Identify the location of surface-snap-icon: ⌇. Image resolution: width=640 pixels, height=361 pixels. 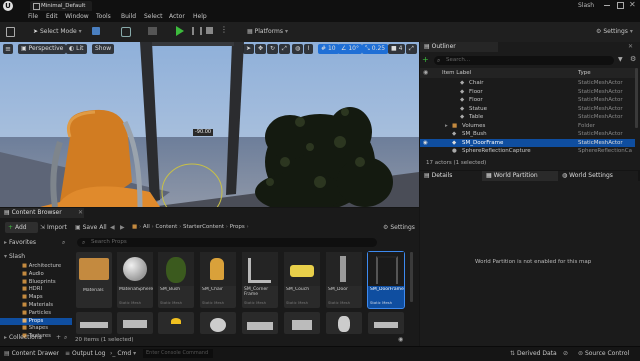
(308, 49).